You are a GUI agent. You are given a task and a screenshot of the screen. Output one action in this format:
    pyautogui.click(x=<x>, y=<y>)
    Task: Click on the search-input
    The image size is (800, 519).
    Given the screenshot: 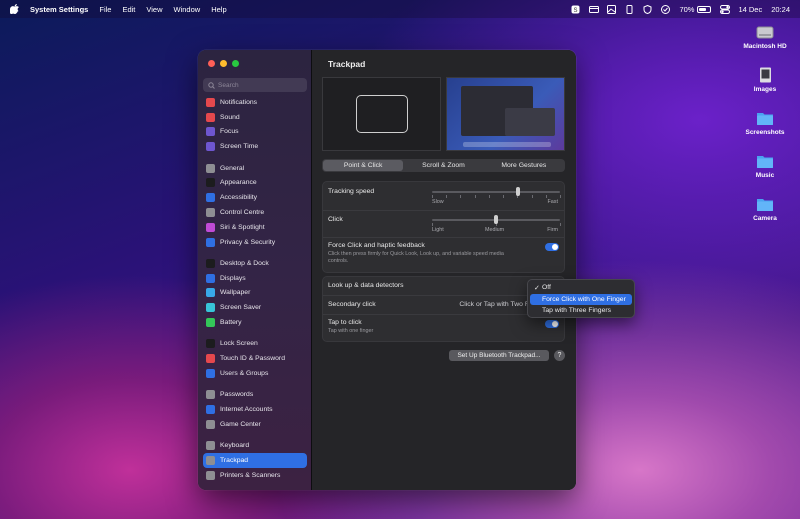 What is the action you would take?
    pyautogui.click(x=258, y=85)
    